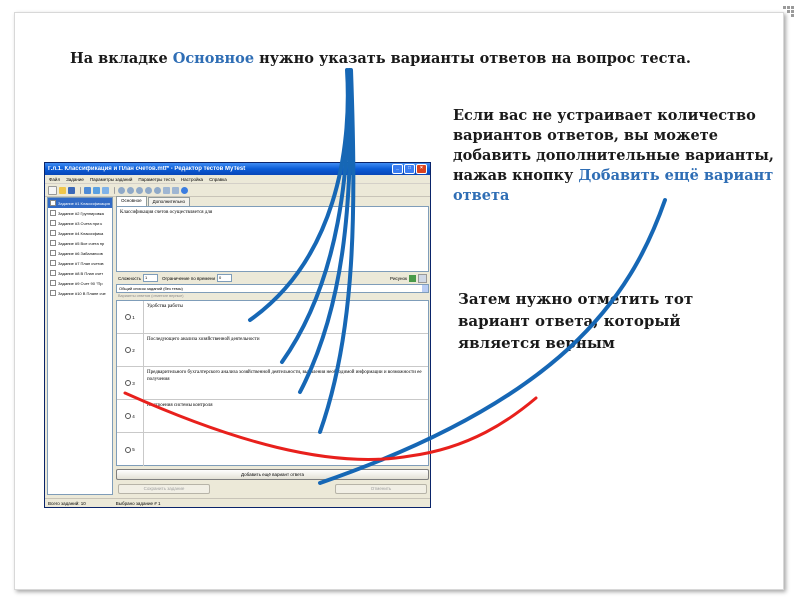 The height and width of the screenshot is (600, 800). I want to click on answer-number: 1, so click(133, 317).